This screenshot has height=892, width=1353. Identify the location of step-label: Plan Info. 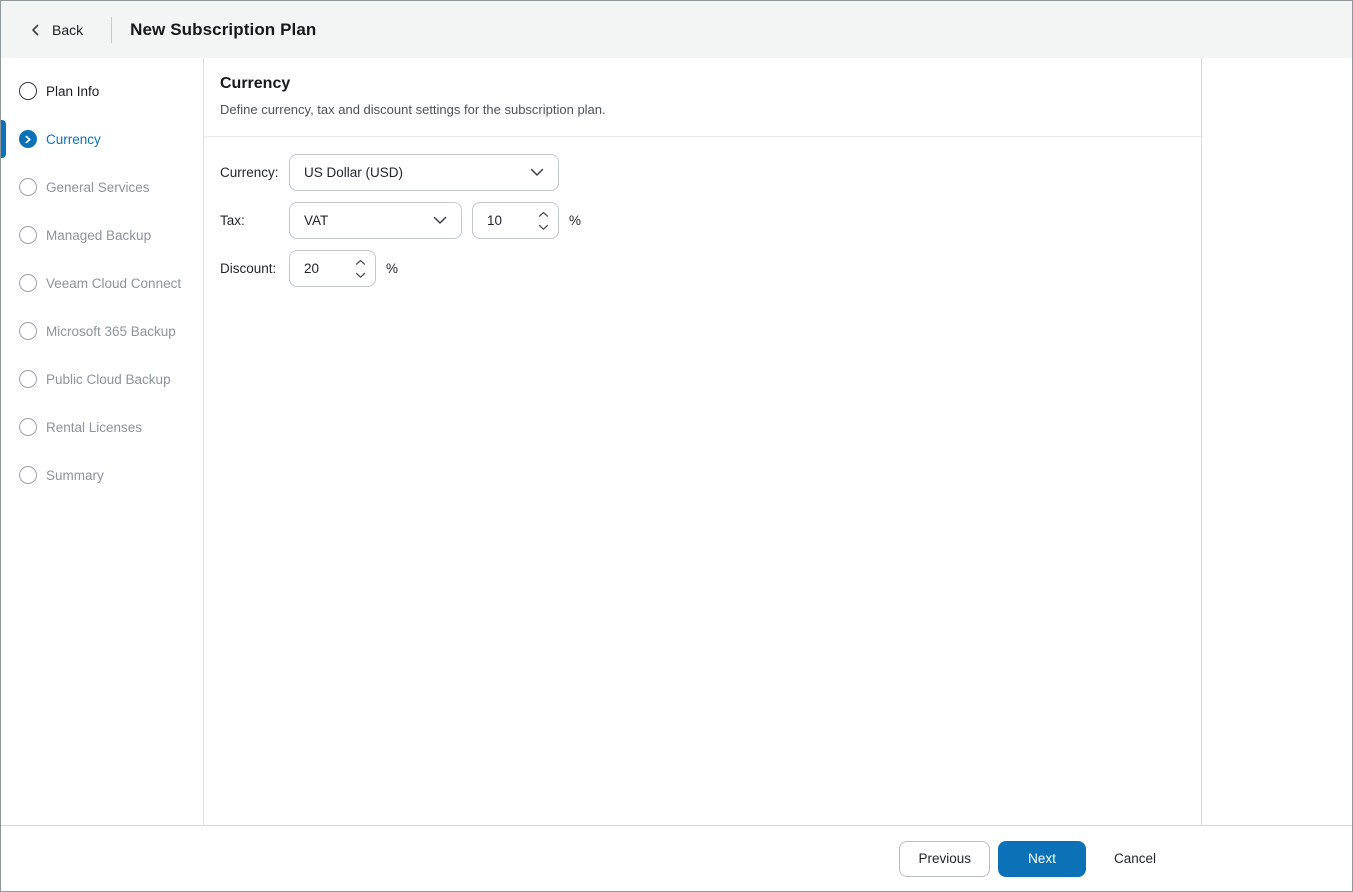
(73, 91).